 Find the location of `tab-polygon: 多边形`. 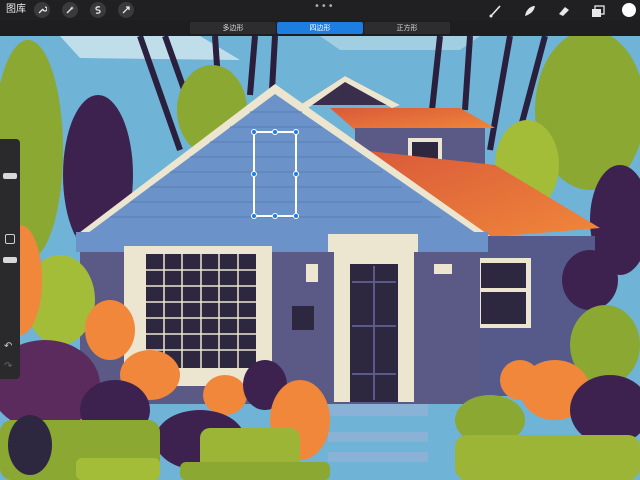

tab-polygon: 多边形 is located at coordinates (233, 28).